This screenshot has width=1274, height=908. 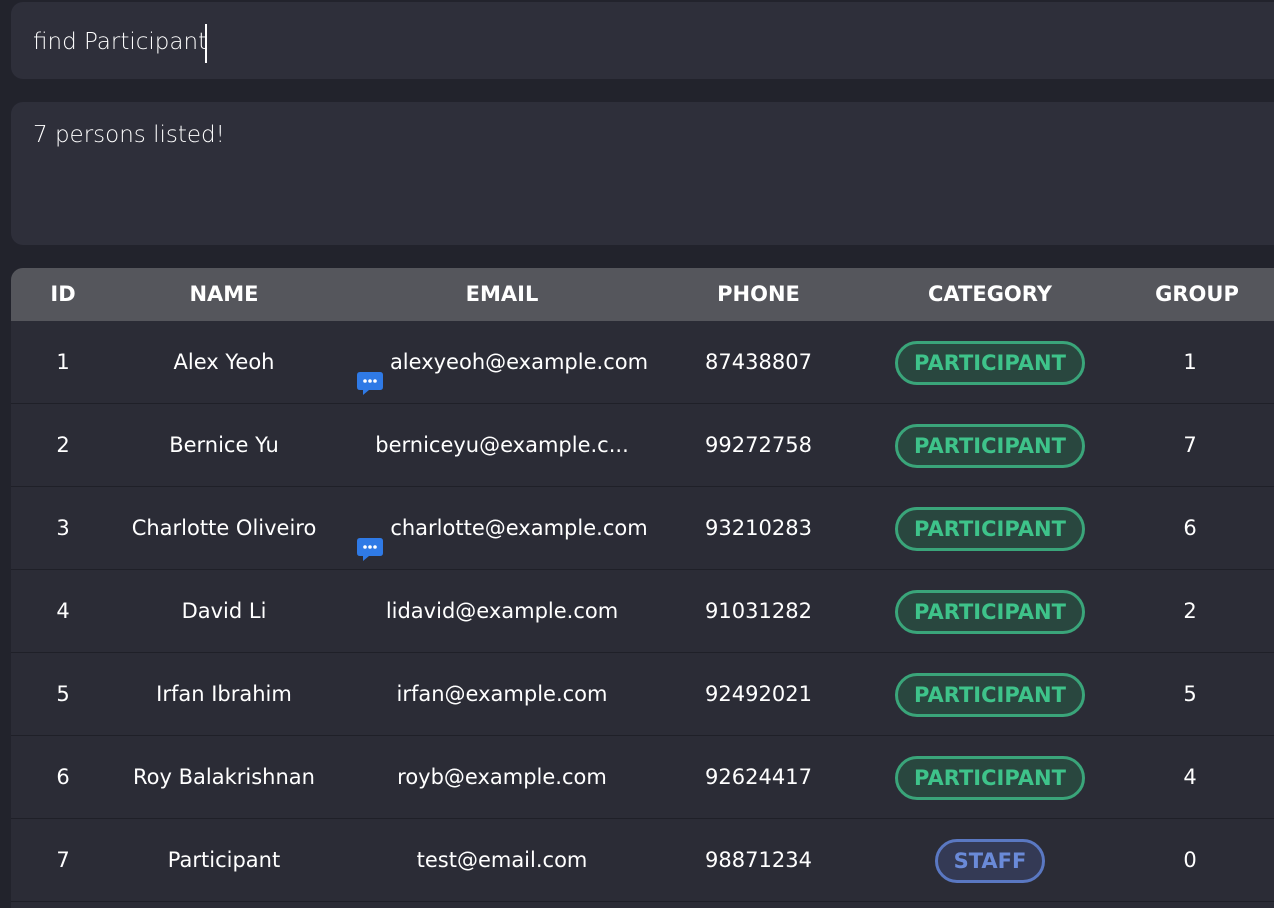 I want to click on cell-id: 7, so click(x=63, y=860).